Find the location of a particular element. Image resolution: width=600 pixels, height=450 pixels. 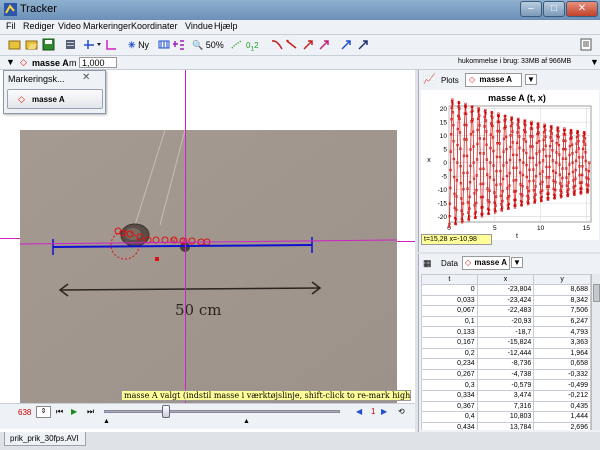

mass-input: 1,000 is located at coordinates (98, 62).